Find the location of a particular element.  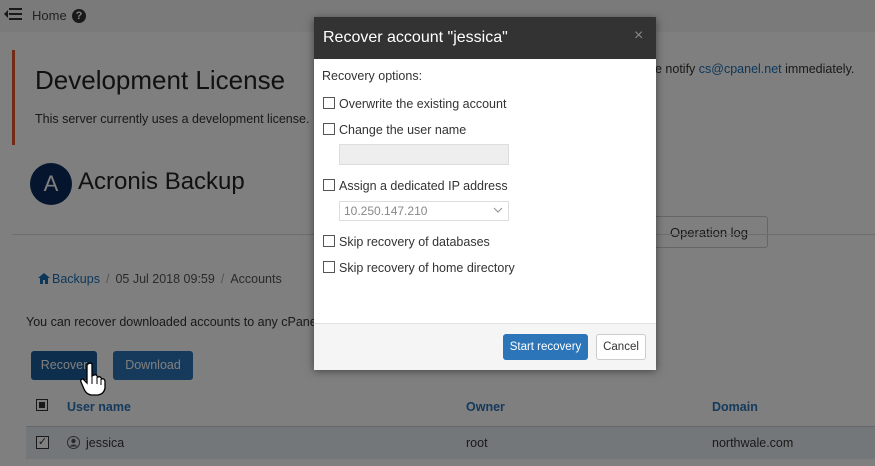

cancel-button: Cancel is located at coordinates (621, 347).